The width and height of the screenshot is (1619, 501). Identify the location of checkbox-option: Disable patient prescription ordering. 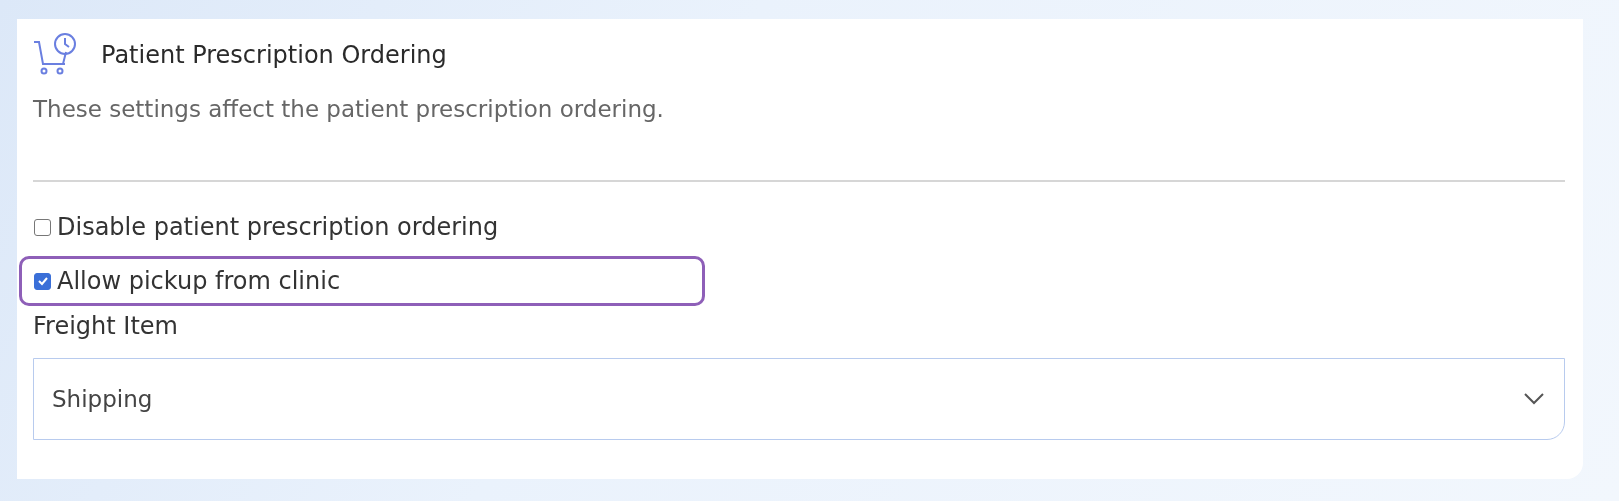
(362, 227).